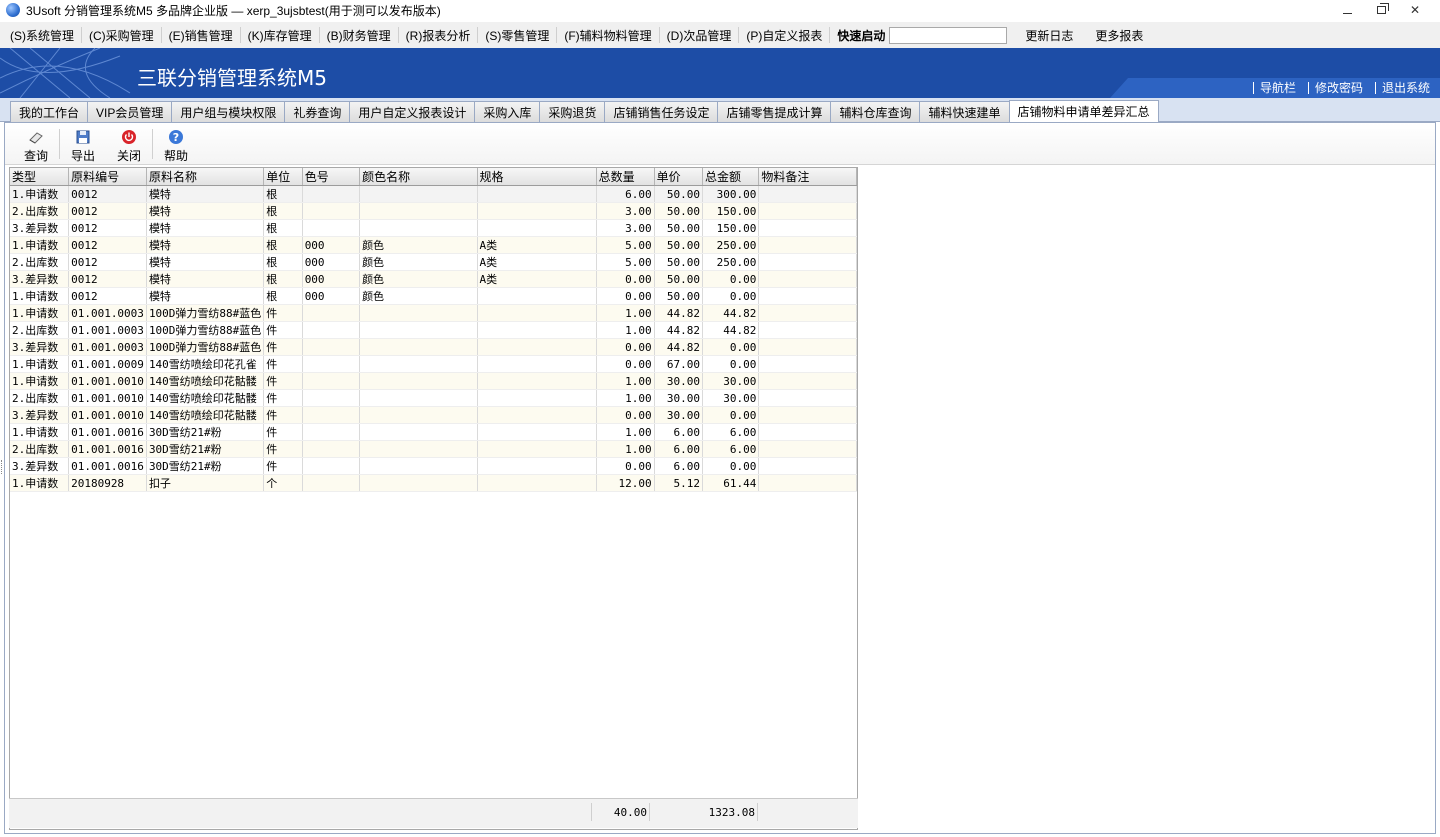  Describe the element at coordinates (107, 177) in the screenshot. I see `col-header-material-code: 原料编号` at that location.